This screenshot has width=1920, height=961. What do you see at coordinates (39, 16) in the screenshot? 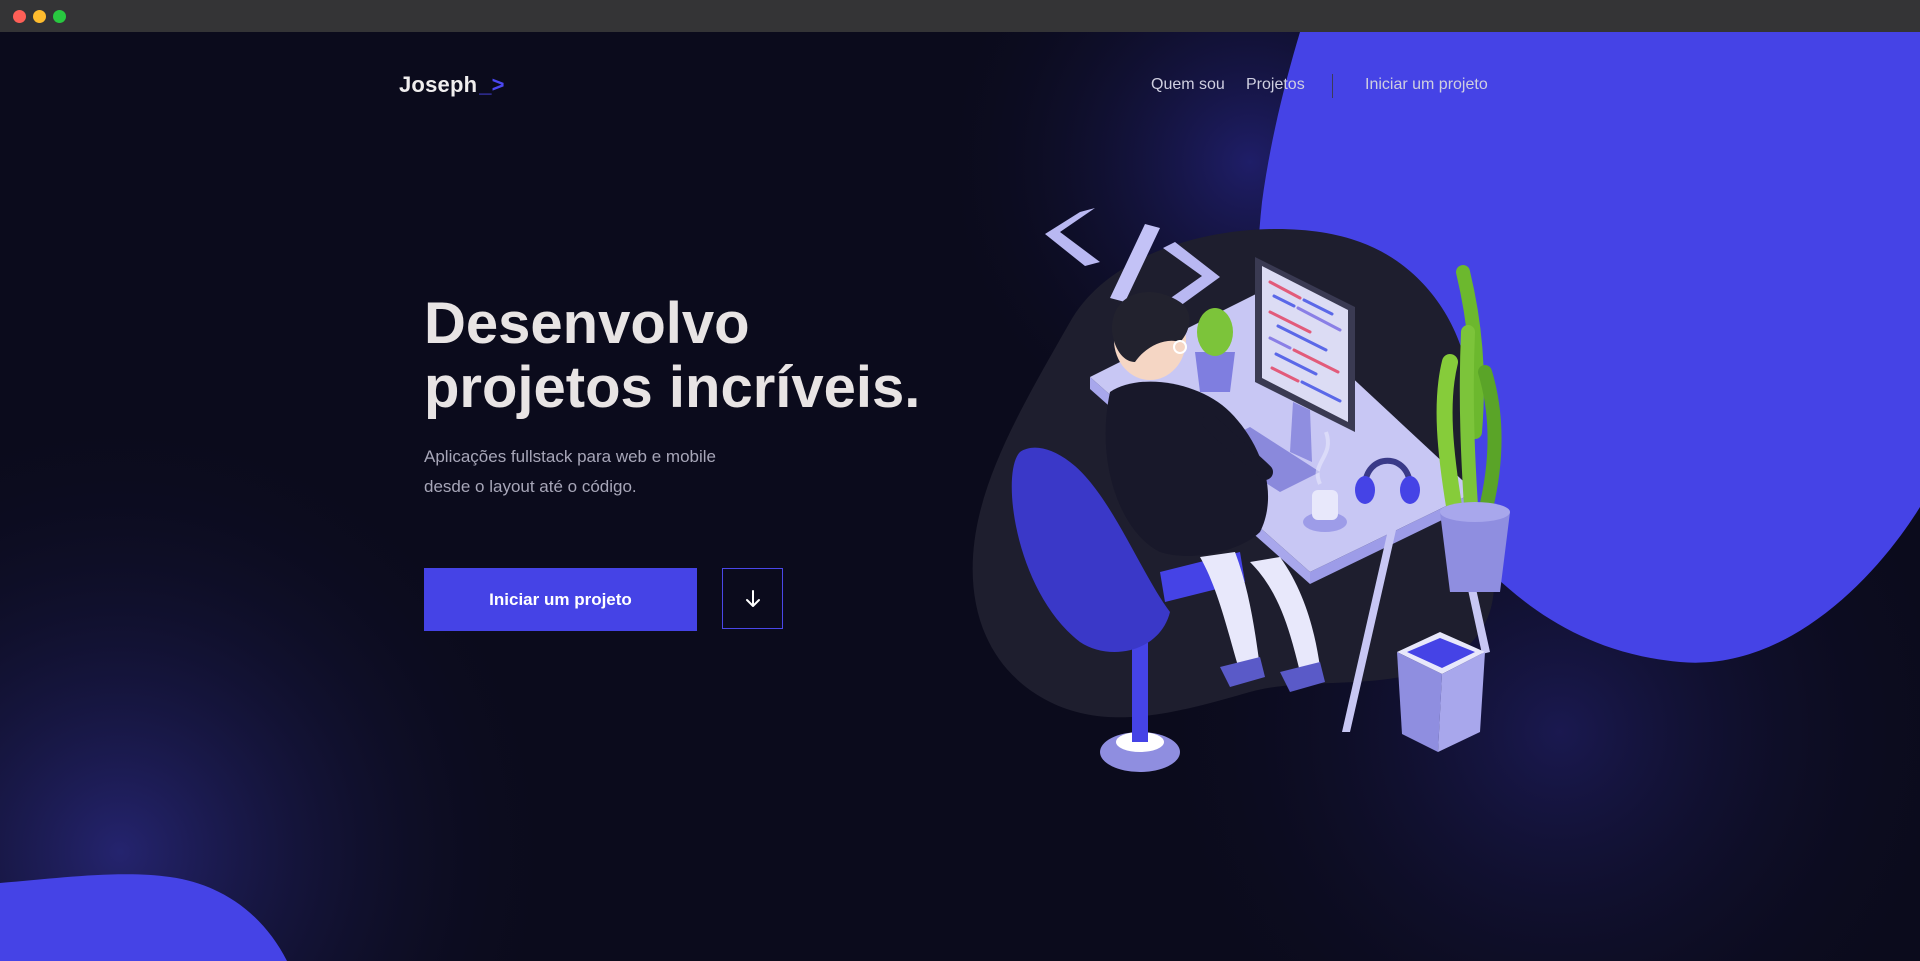
I see `minimize-window-button` at bounding box center [39, 16].